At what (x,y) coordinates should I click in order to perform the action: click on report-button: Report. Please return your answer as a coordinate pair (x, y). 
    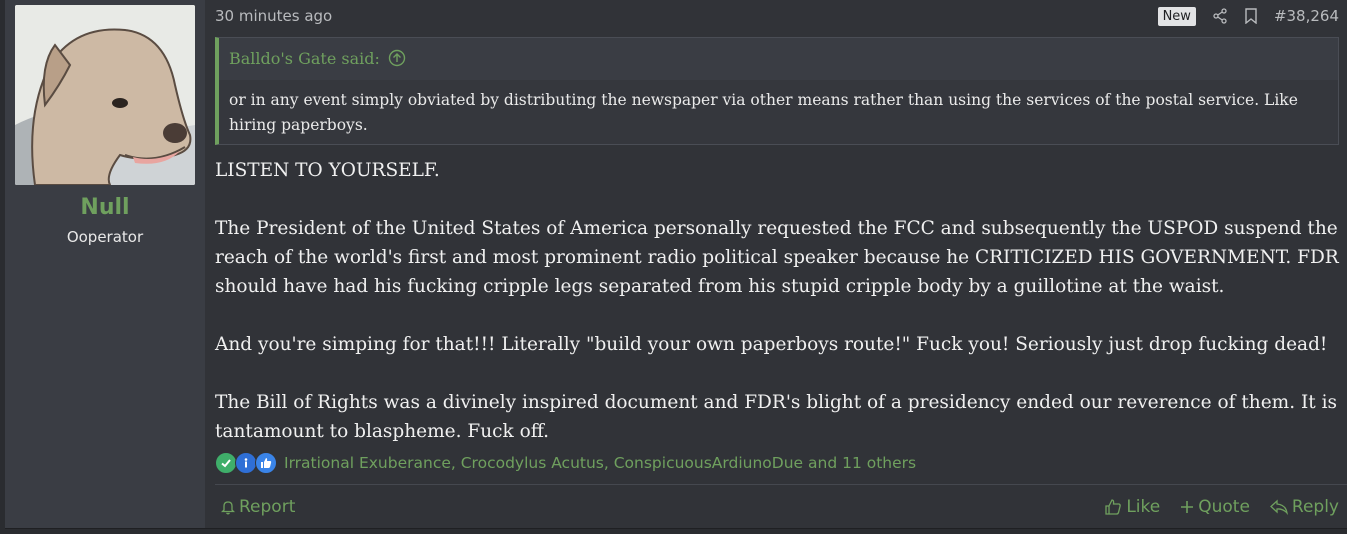
    Looking at the image, I should click on (258, 507).